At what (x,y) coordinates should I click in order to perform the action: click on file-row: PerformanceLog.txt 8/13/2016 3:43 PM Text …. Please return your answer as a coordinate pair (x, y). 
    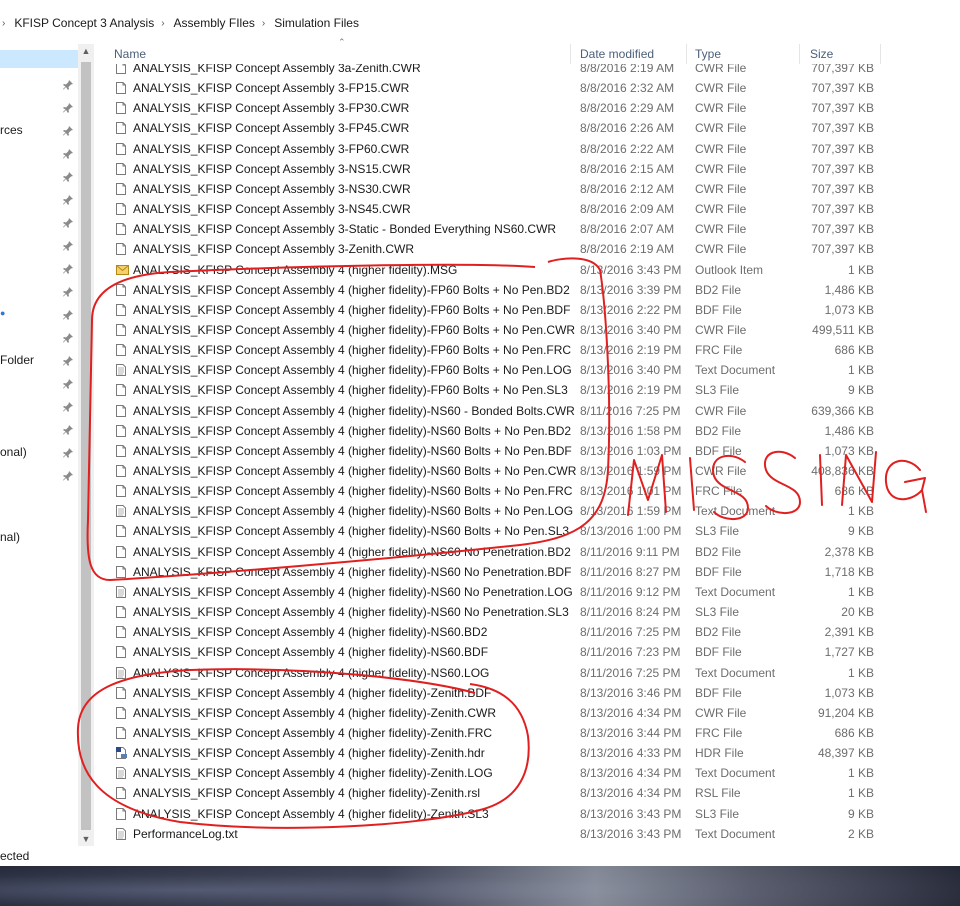
    Looking at the image, I should click on (527, 834).